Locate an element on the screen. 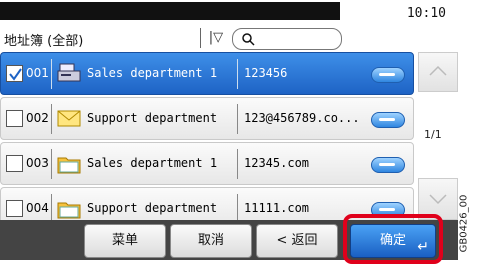  list-item: 001 Sales department 1 123456 is located at coordinates (207, 73).